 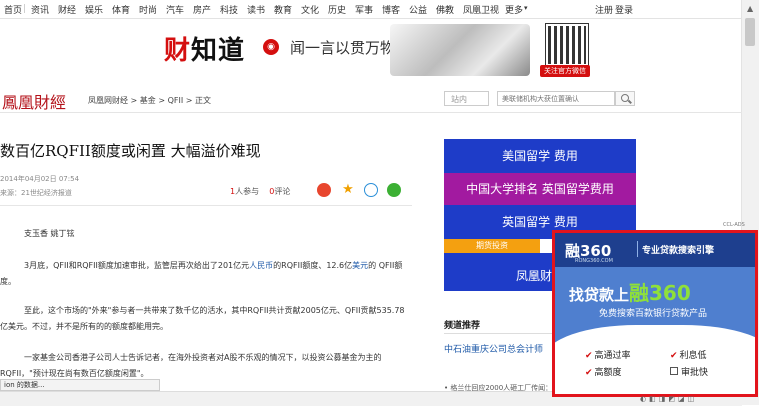 What do you see at coordinates (36, 193) in the screenshot?
I see `article-source: 来源：21世纪经济报道` at bounding box center [36, 193].